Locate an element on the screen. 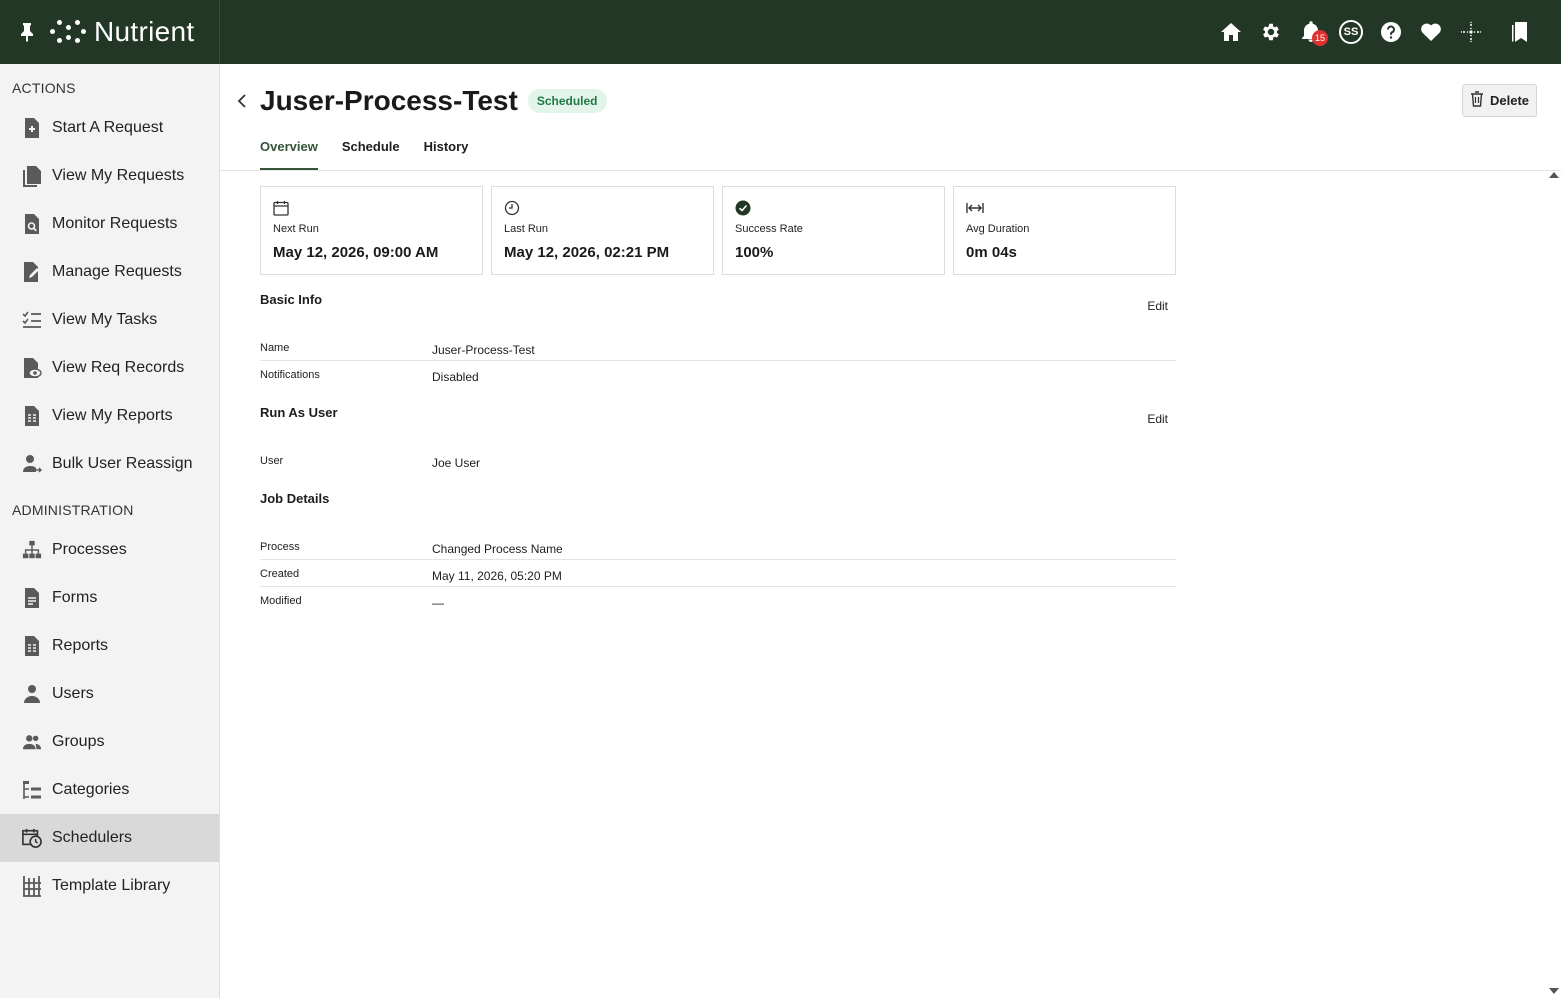 The height and width of the screenshot is (998, 1561). scroll-up-arrow is located at coordinates (1554, 175).